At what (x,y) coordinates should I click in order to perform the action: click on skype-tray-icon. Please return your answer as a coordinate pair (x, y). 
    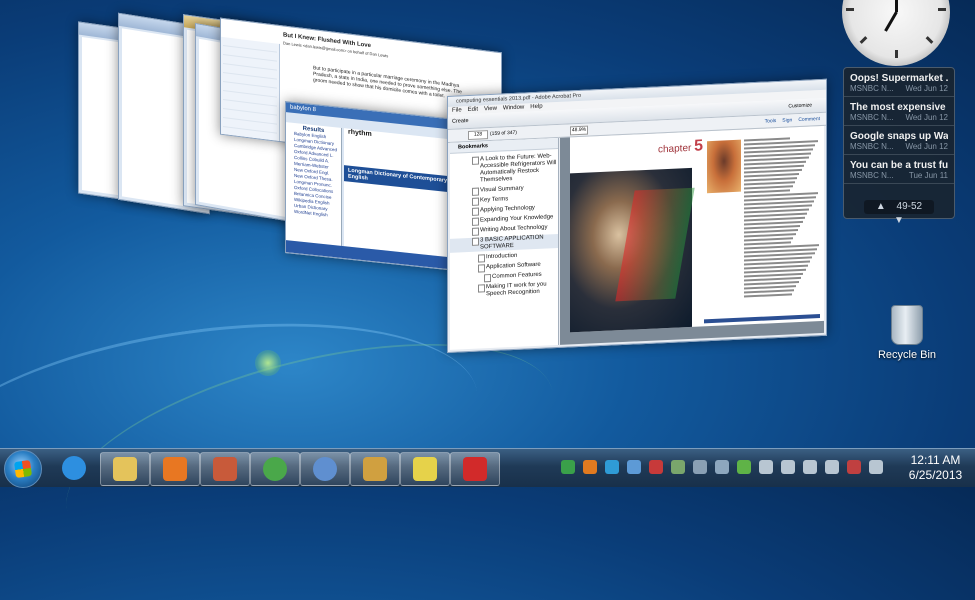
    Looking at the image, I should click on (612, 467).